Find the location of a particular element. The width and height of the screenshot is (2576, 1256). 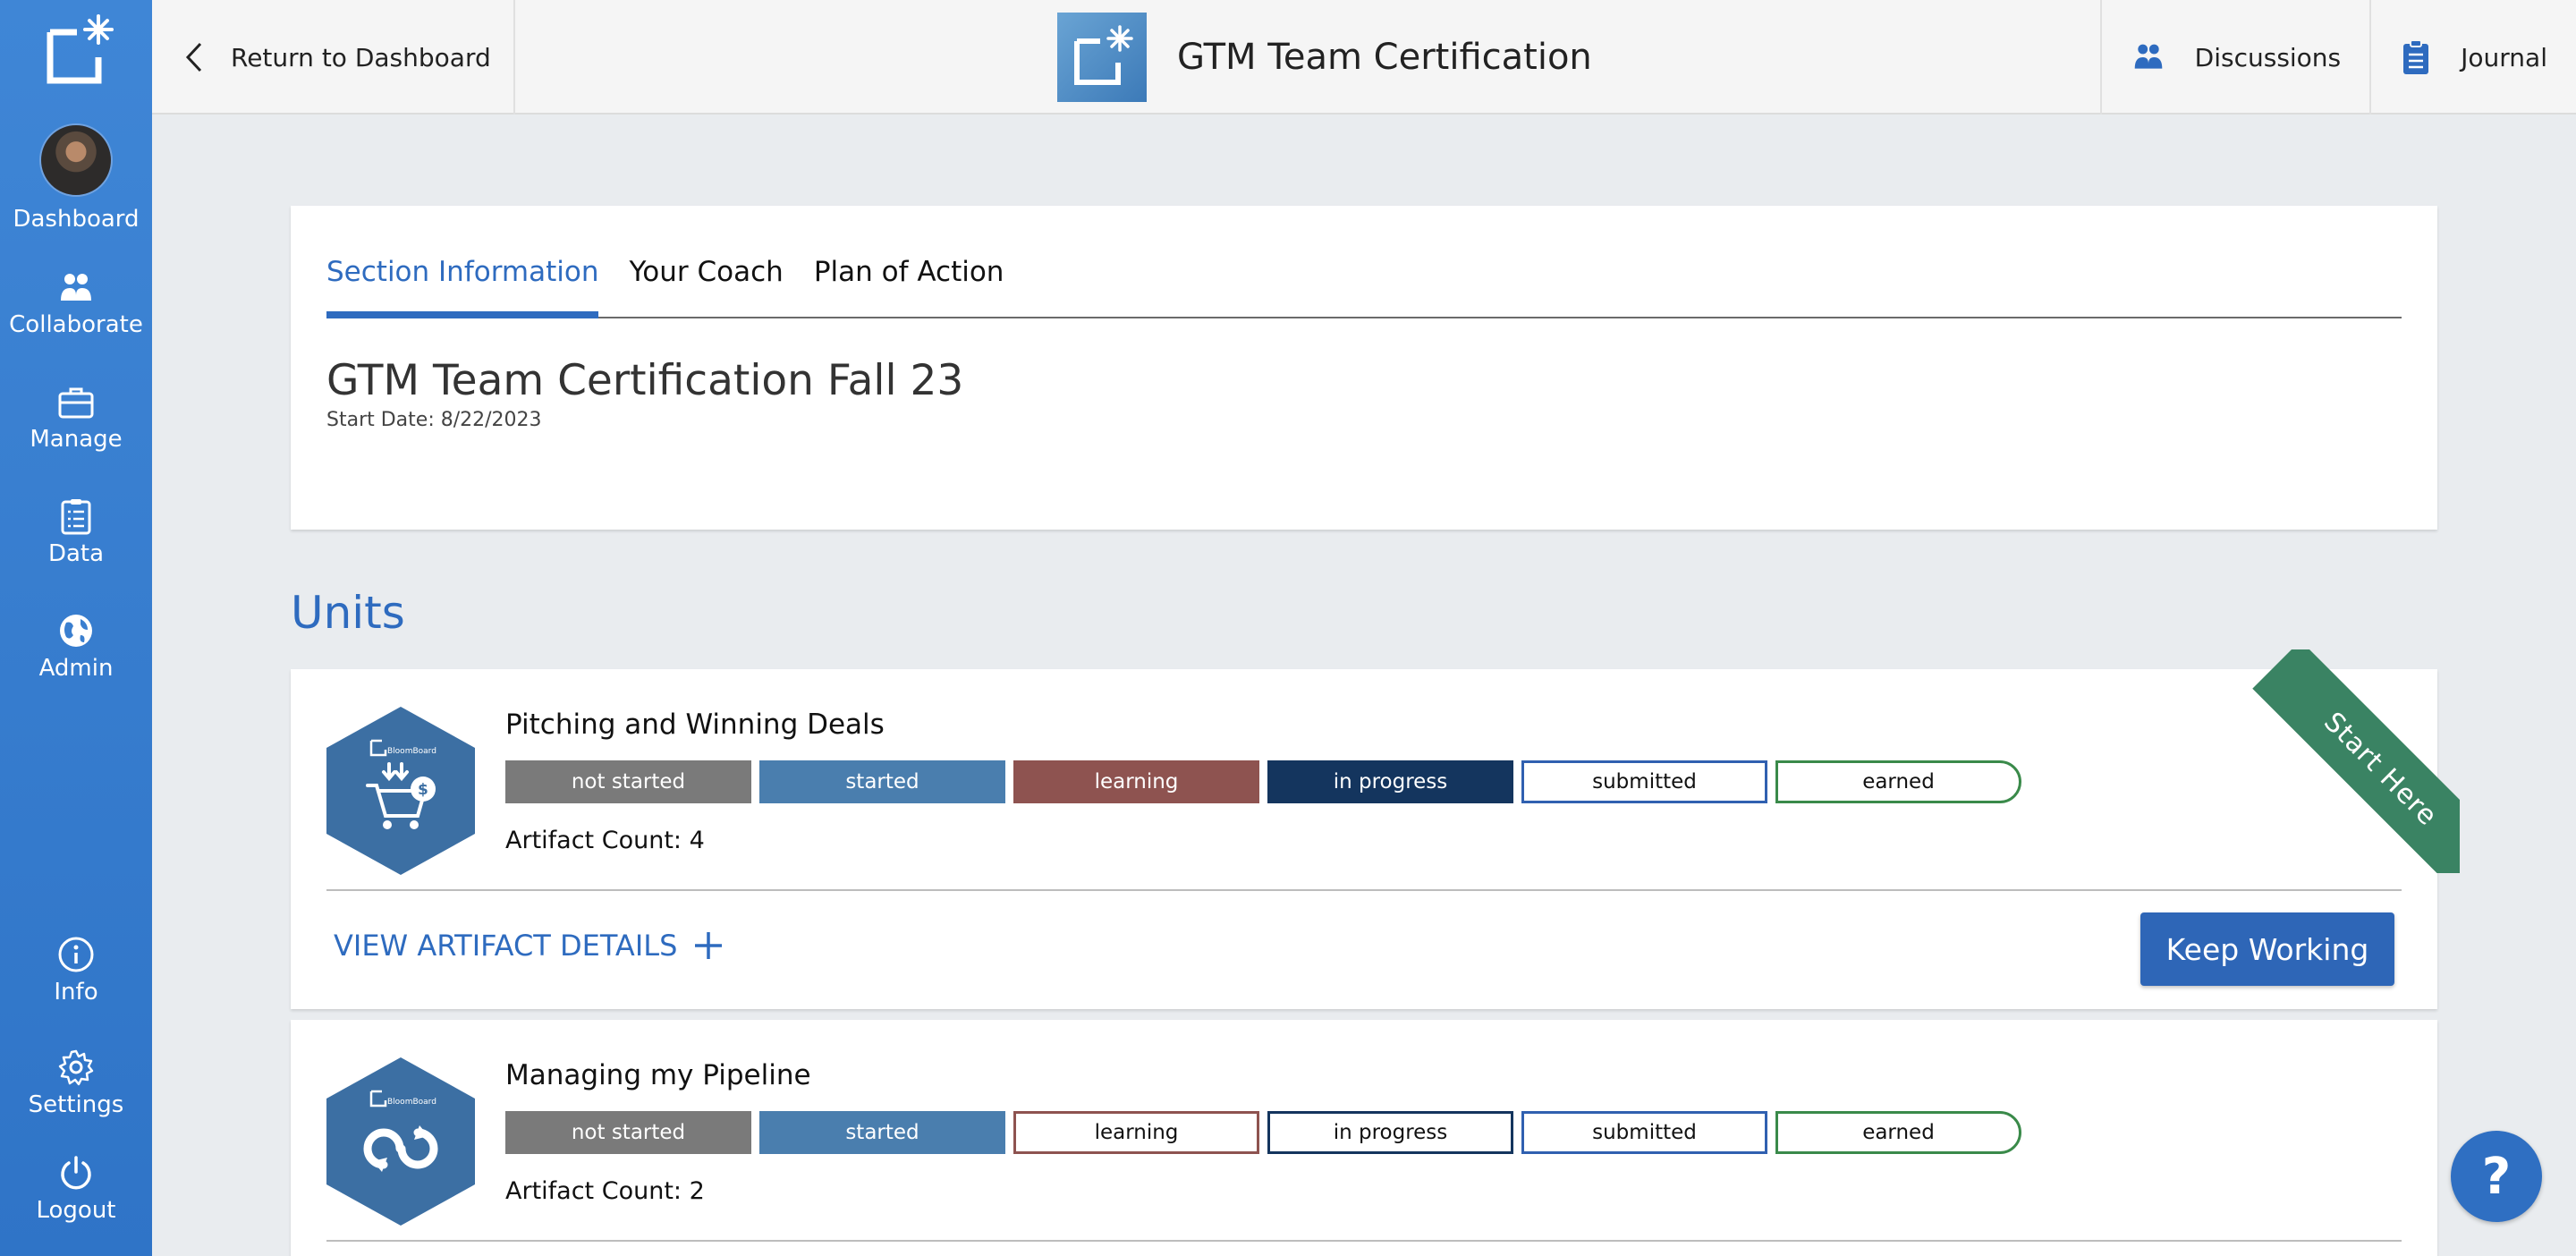

sidebar-item-data: Data is located at coordinates (76, 532).